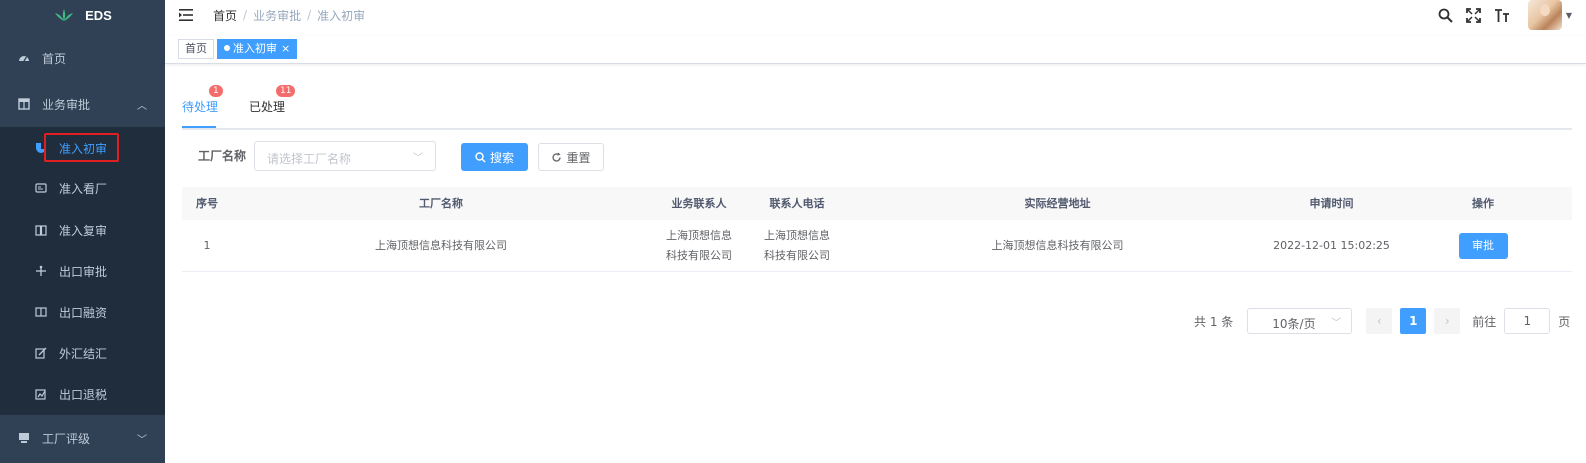 This screenshot has width=1586, height=463. What do you see at coordinates (1502, 15) in the screenshot?
I see `font-size-icon` at bounding box center [1502, 15].